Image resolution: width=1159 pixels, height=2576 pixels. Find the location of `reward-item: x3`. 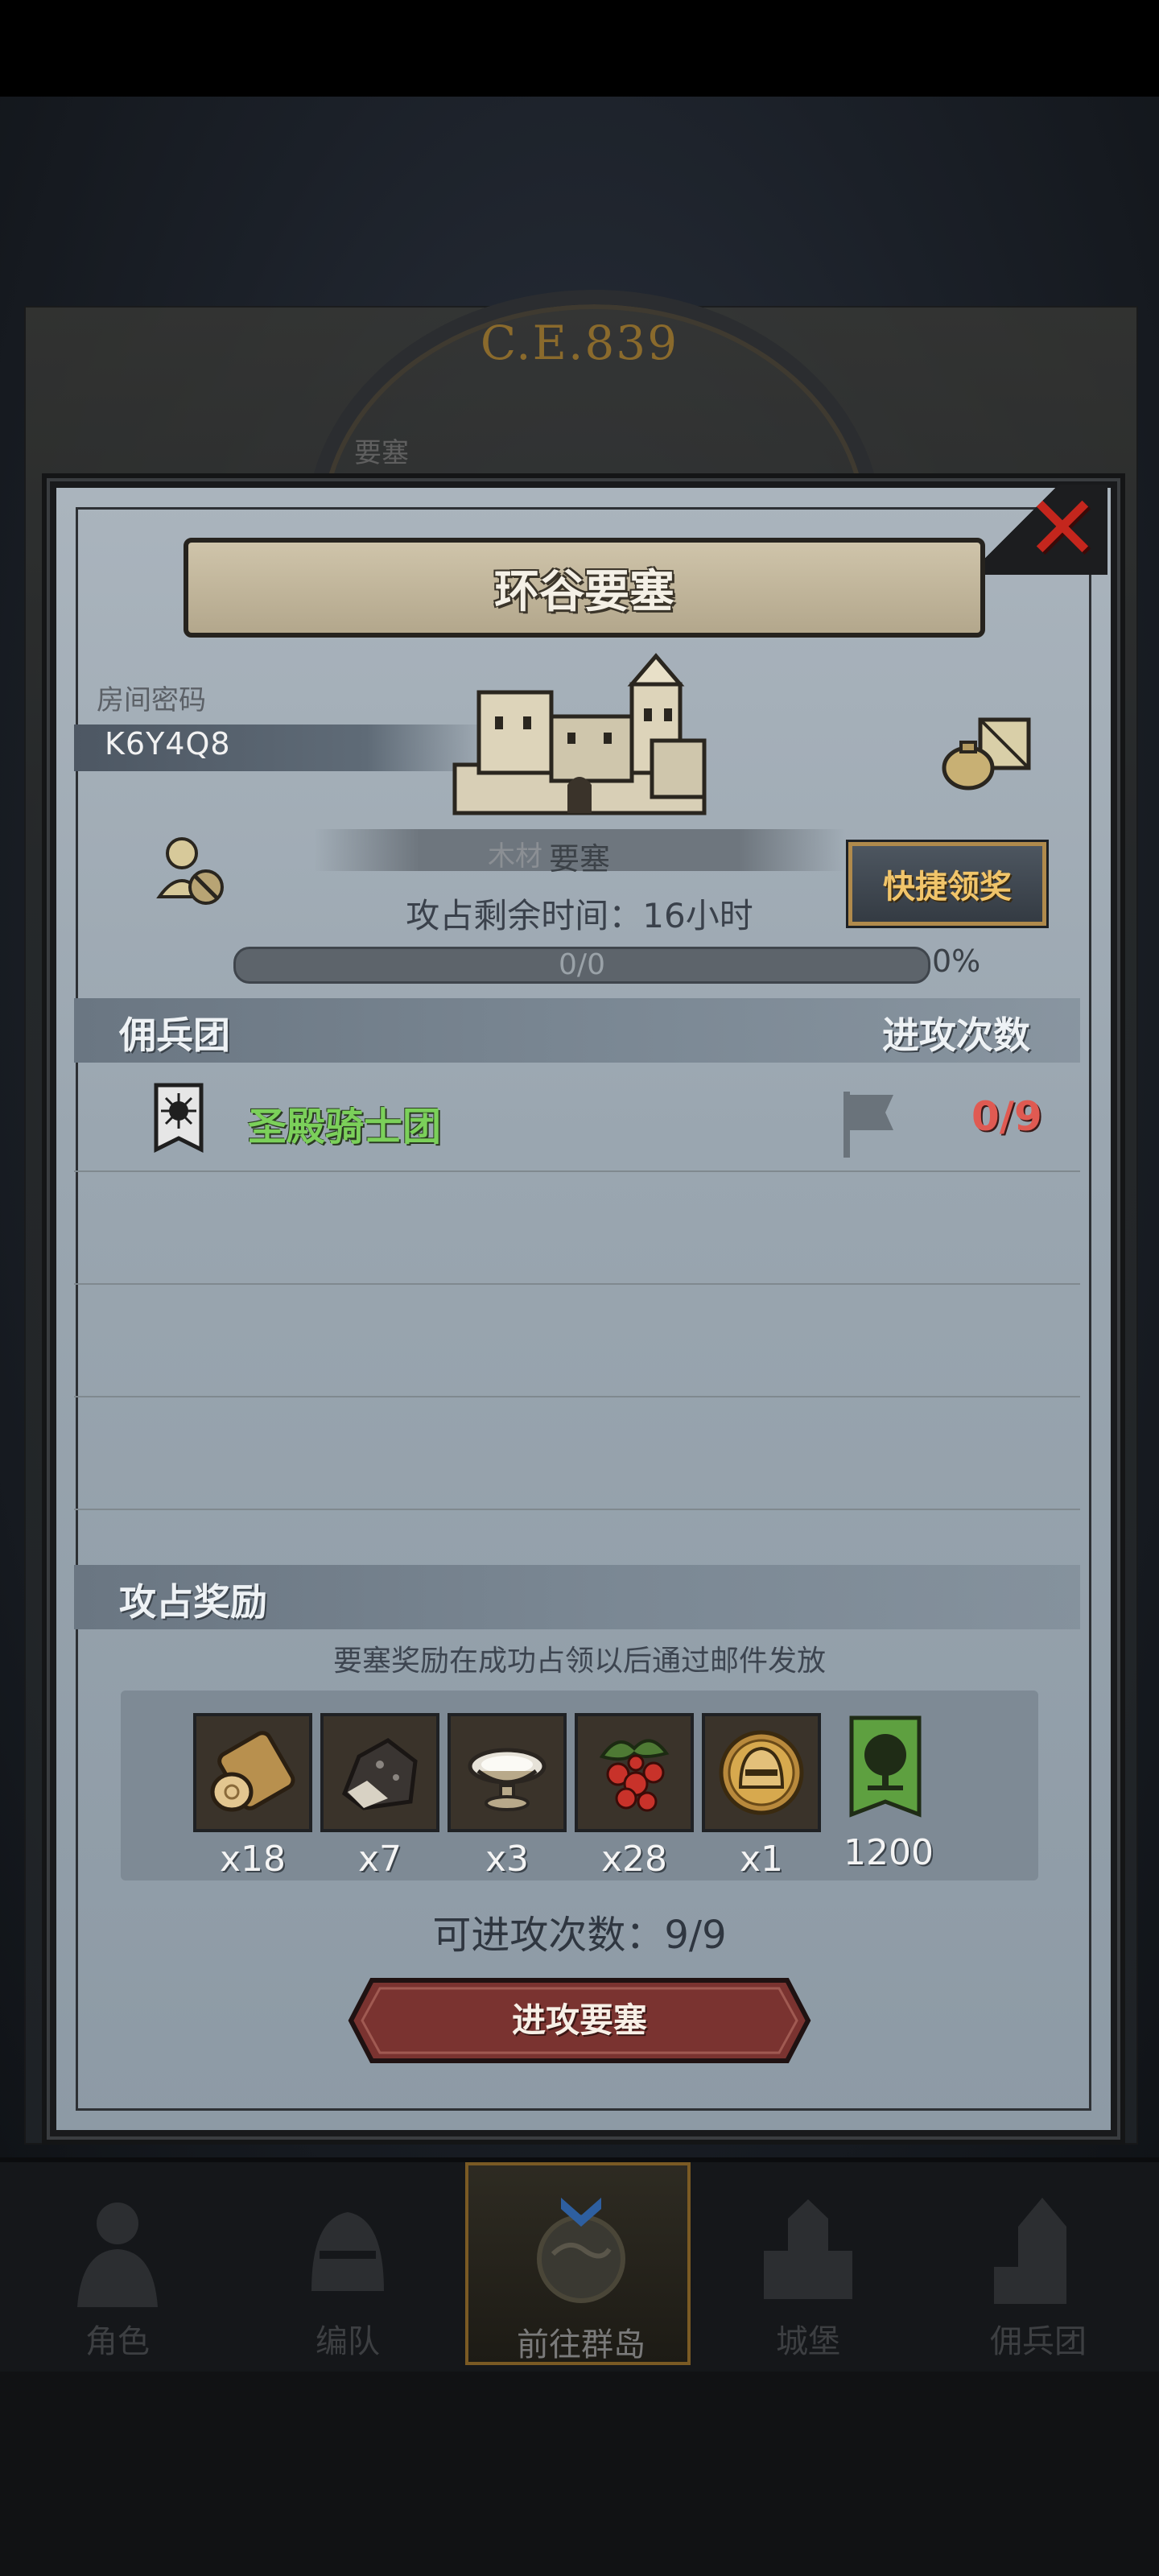

reward-item: x3 is located at coordinates (507, 1796).